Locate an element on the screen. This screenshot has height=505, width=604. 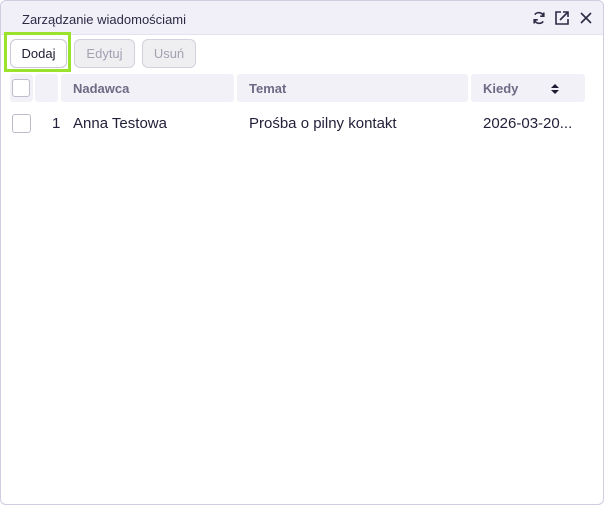
edit-button: Edytuj is located at coordinates (104, 53).